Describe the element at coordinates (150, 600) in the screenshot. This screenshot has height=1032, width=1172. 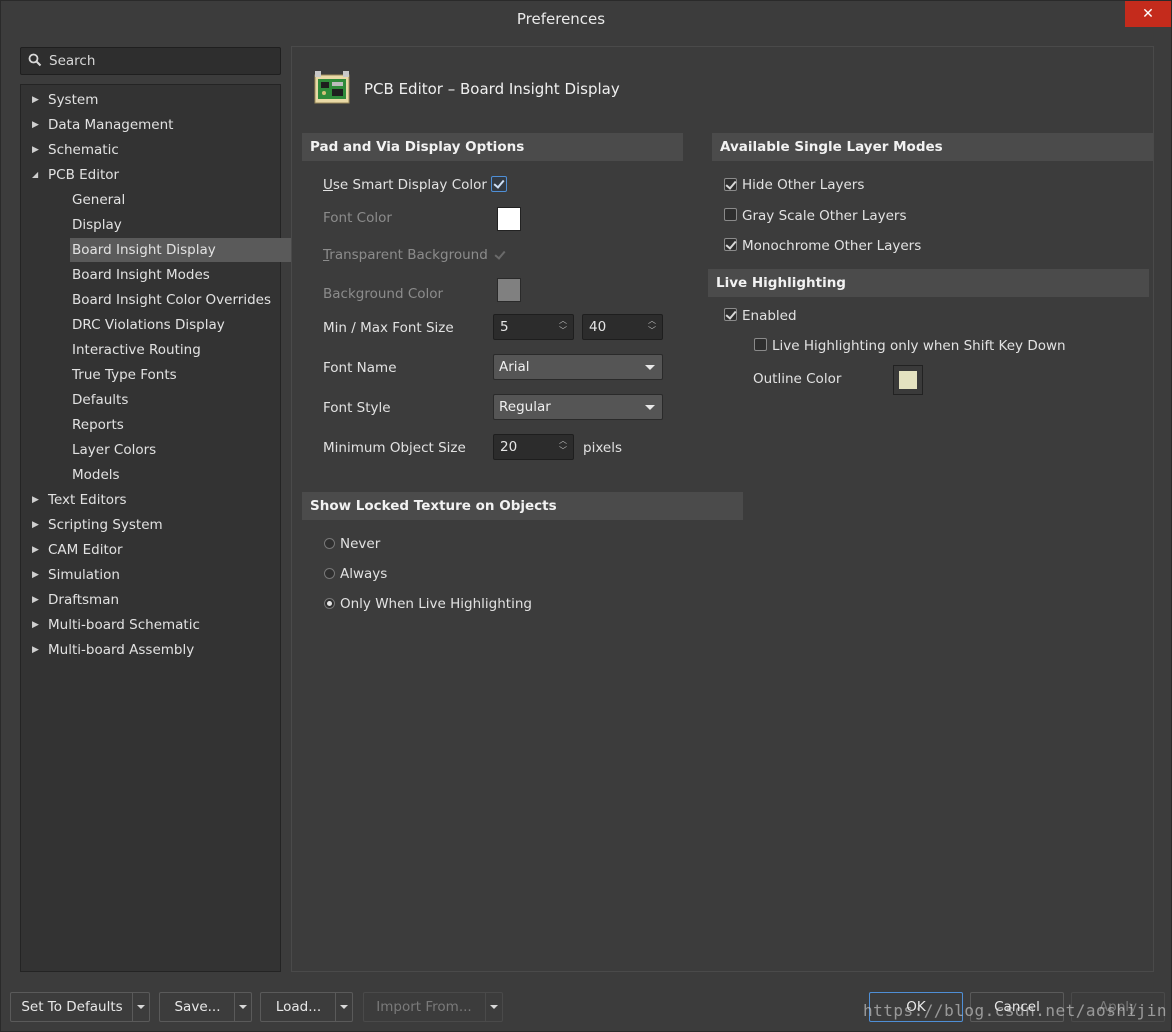
I see `nav-item: ▶ Draftsman` at that location.